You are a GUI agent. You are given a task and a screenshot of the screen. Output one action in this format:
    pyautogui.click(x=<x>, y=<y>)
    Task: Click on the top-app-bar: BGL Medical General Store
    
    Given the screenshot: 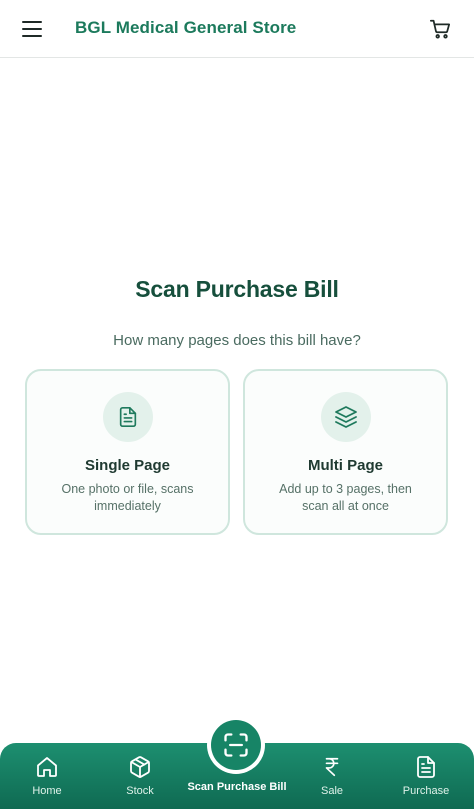 What is the action you would take?
    pyautogui.click(x=237, y=29)
    